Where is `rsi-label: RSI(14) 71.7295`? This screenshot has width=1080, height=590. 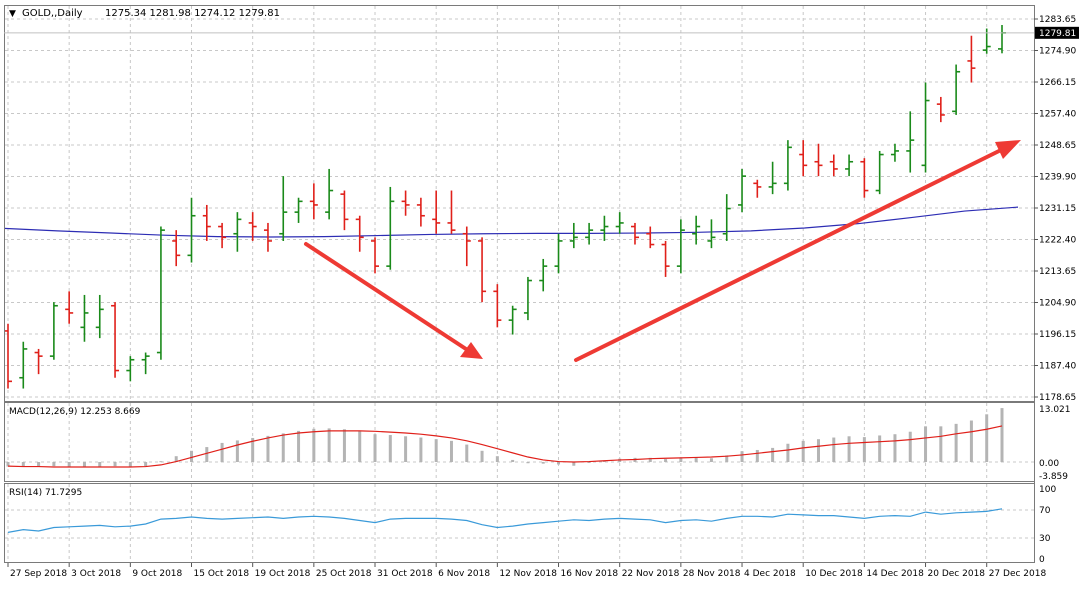
rsi-label: RSI(14) 71.7295 is located at coordinates (45, 493).